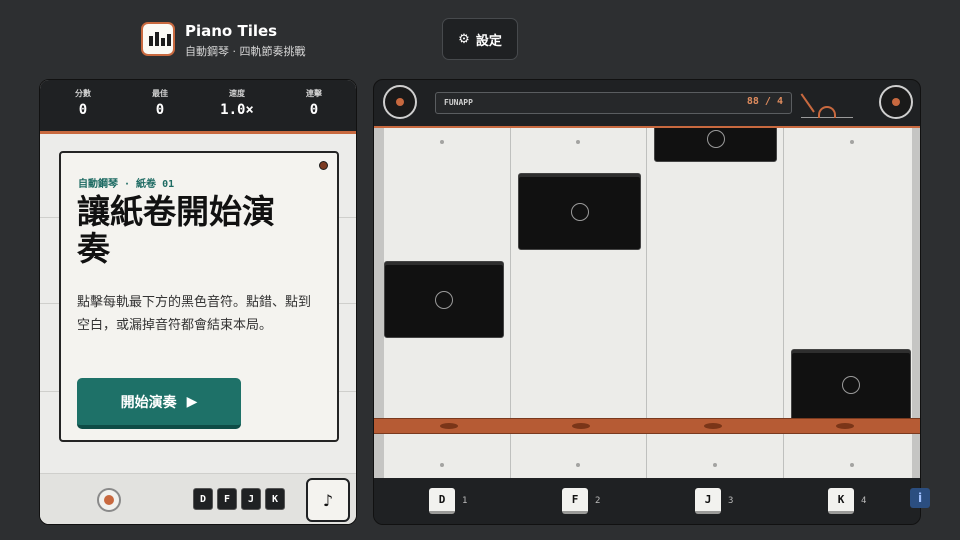 This screenshot has width=960, height=540. Describe the element at coordinates (198, 107) in the screenshot. I see `stats-bar: 分數 0 最佳 0 速度 1.0× 連擊 0` at that location.